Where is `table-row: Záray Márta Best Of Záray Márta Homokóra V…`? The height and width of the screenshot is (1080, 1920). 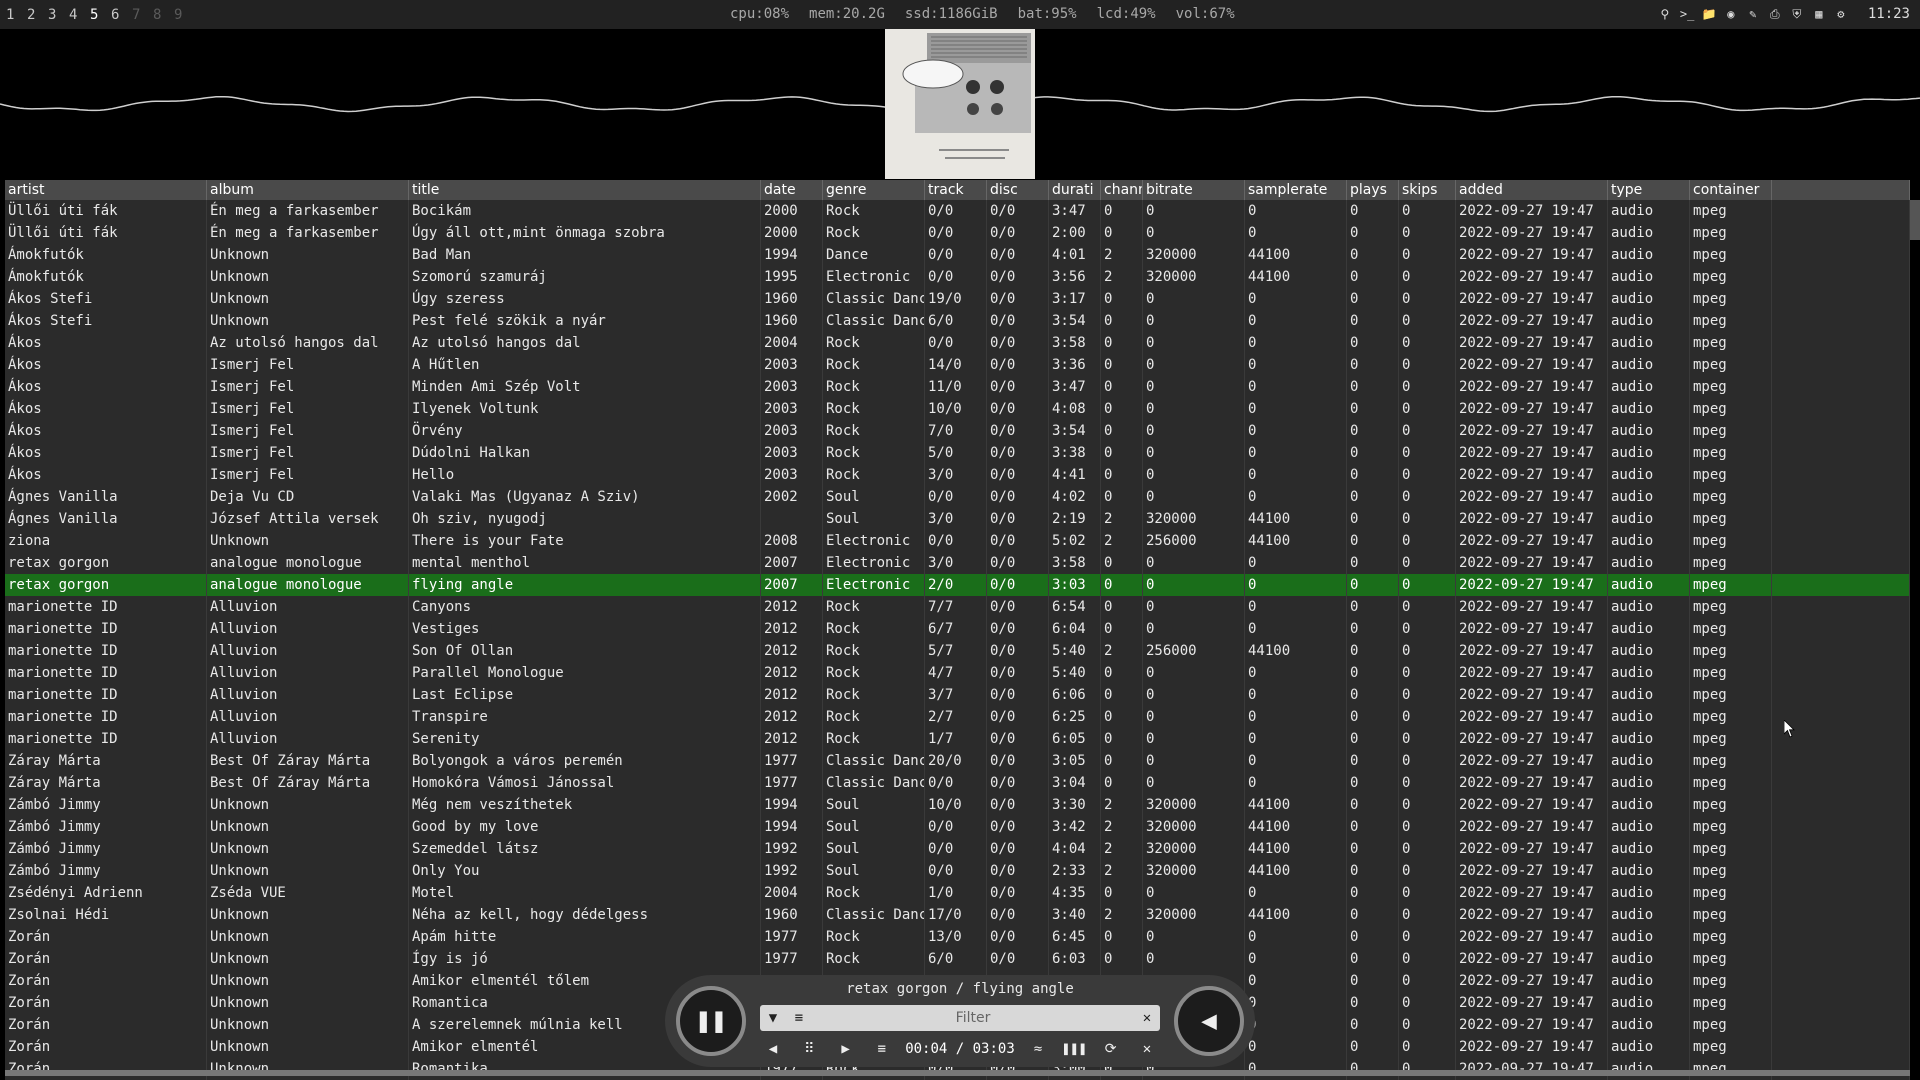 table-row: Záray Márta Best Of Záray Márta Homokóra V… is located at coordinates (957, 783).